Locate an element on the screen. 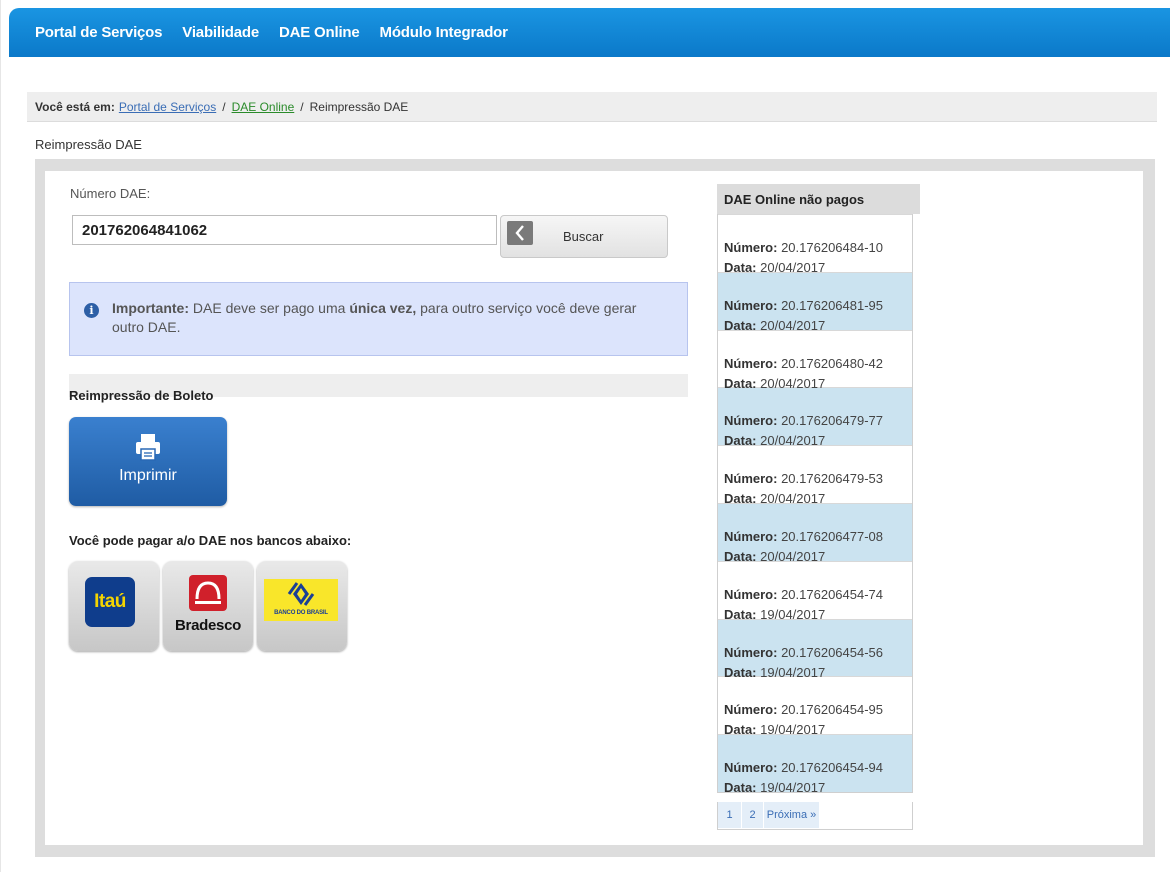  unpaid-dae-item: Número: 20.176206454-94 Data: 19/04/2017 is located at coordinates (815, 765).